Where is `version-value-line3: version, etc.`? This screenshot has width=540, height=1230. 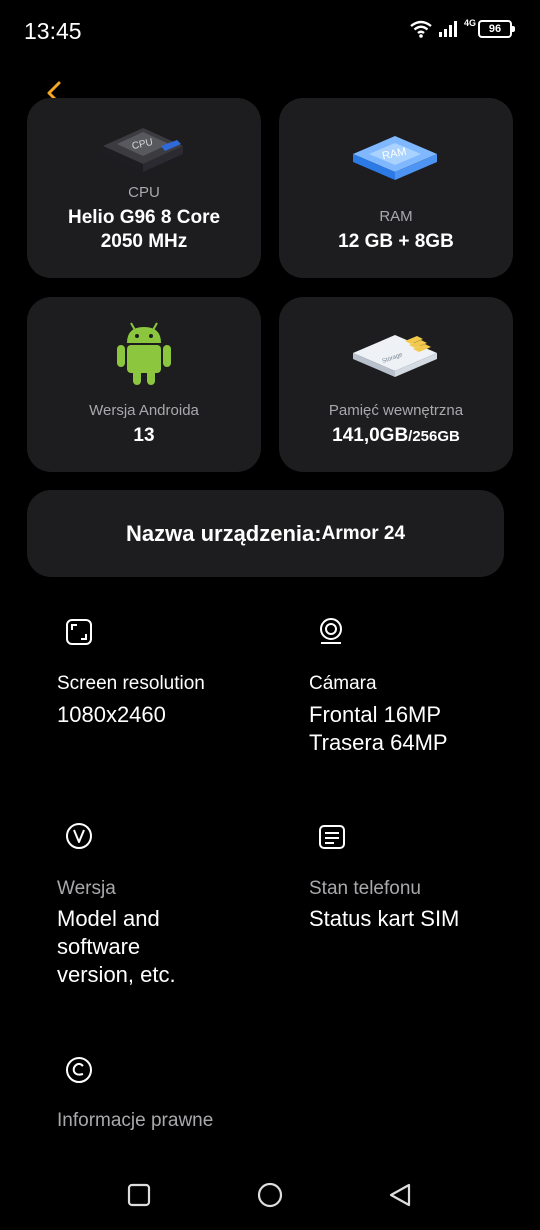 version-value-line3: version, etc. is located at coordinates (116, 974).